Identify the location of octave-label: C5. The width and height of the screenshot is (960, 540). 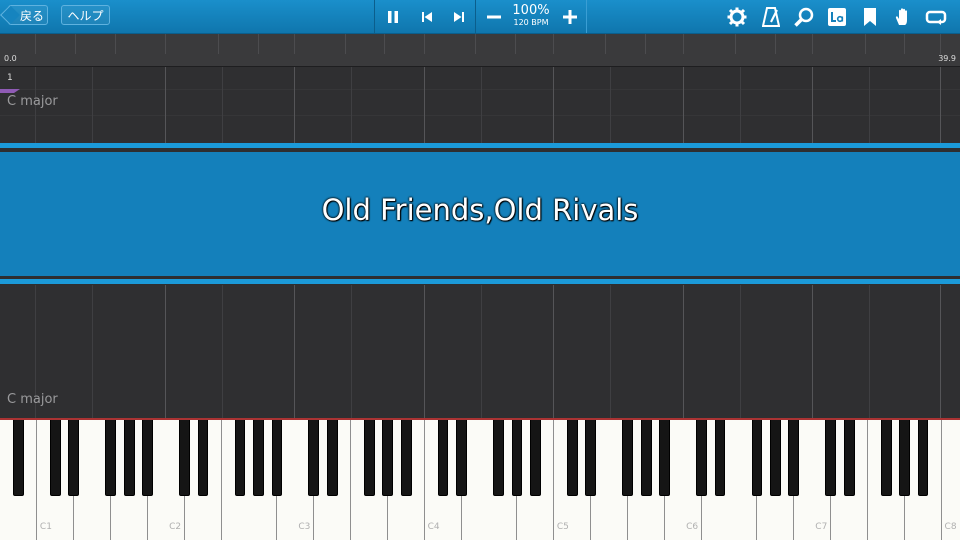
(562, 527).